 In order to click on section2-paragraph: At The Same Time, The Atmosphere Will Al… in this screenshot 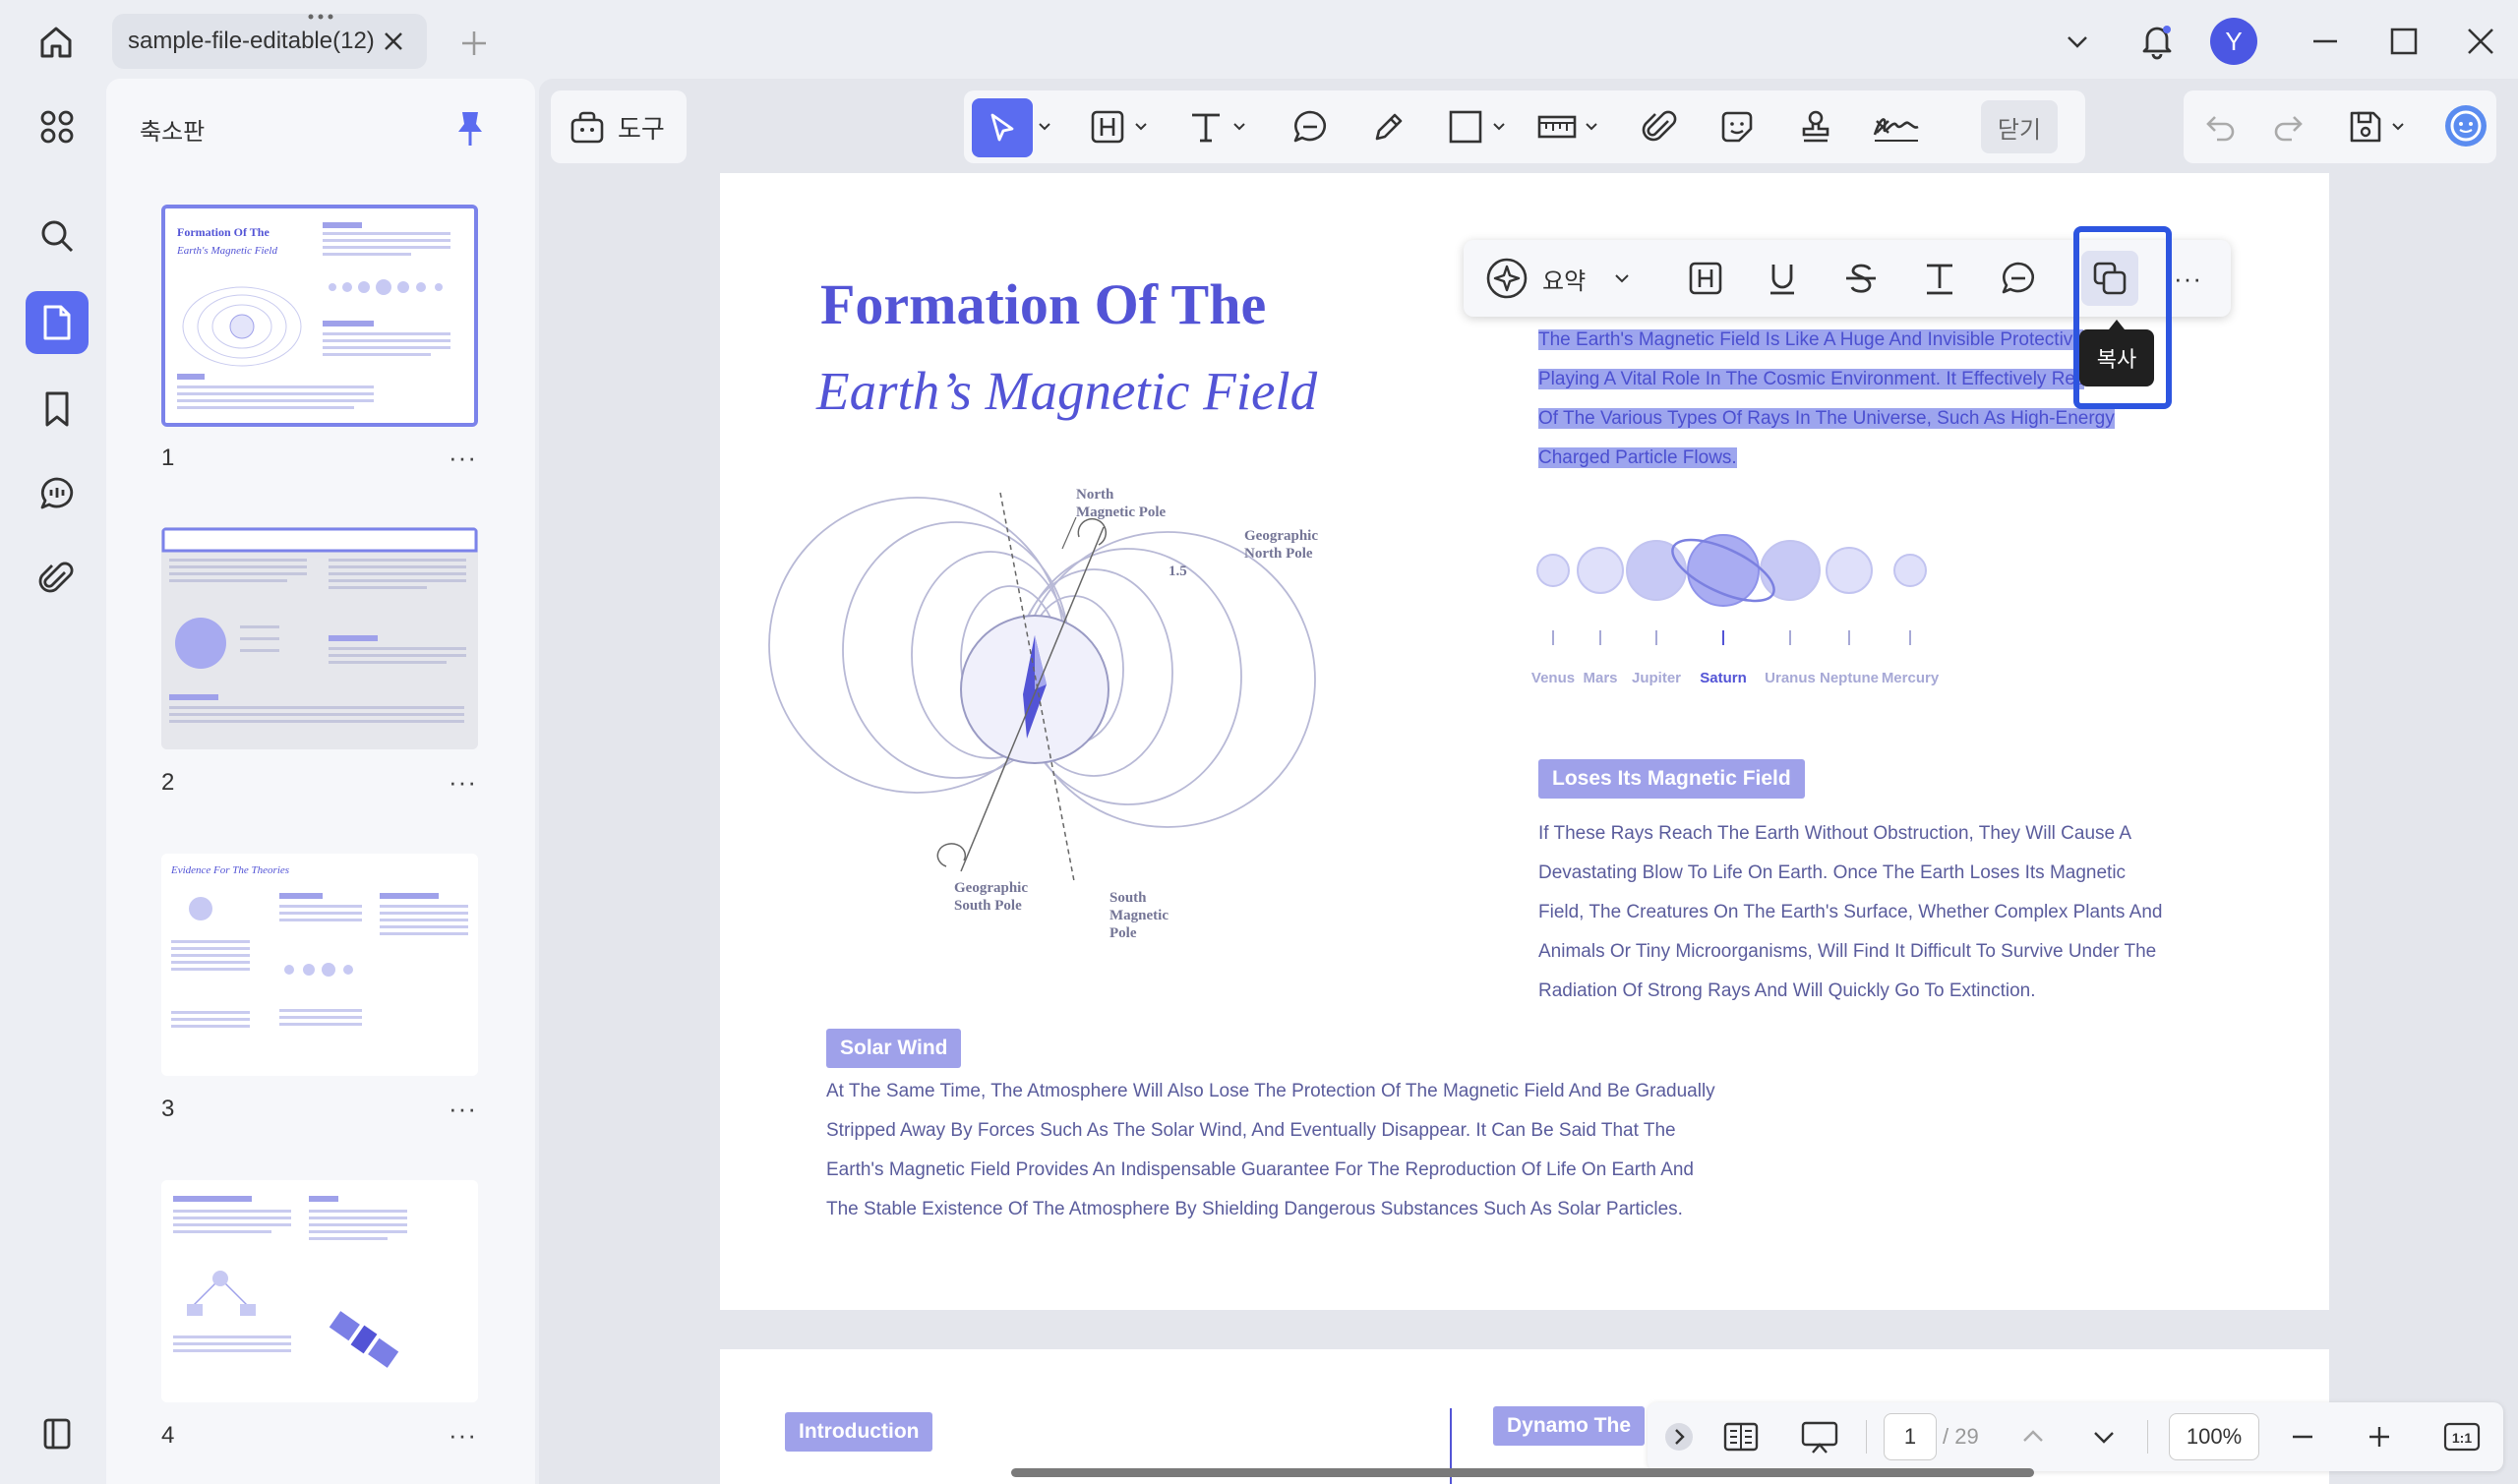, I will do `click(1270, 1151)`.